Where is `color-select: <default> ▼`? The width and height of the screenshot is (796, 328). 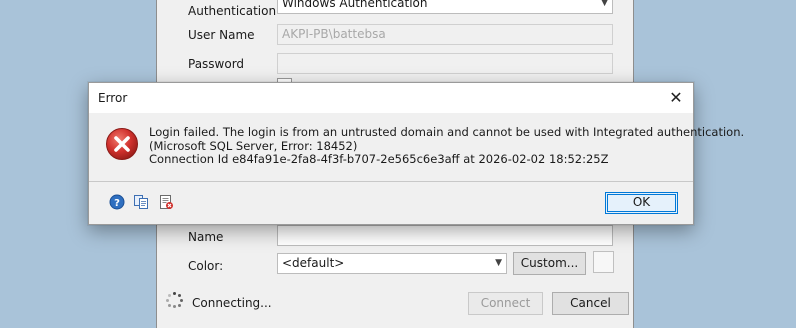 color-select: <default> ▼ is located at coordinates (392, 263).